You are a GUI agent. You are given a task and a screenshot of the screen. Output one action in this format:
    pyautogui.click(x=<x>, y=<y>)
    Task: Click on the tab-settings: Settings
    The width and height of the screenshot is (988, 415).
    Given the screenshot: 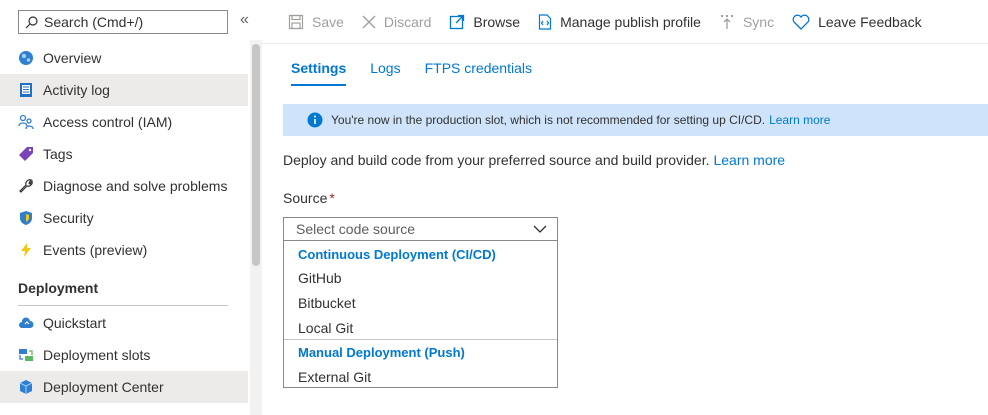 What is the action you would take?
    pyautogui.click(x=319, y=73)
    